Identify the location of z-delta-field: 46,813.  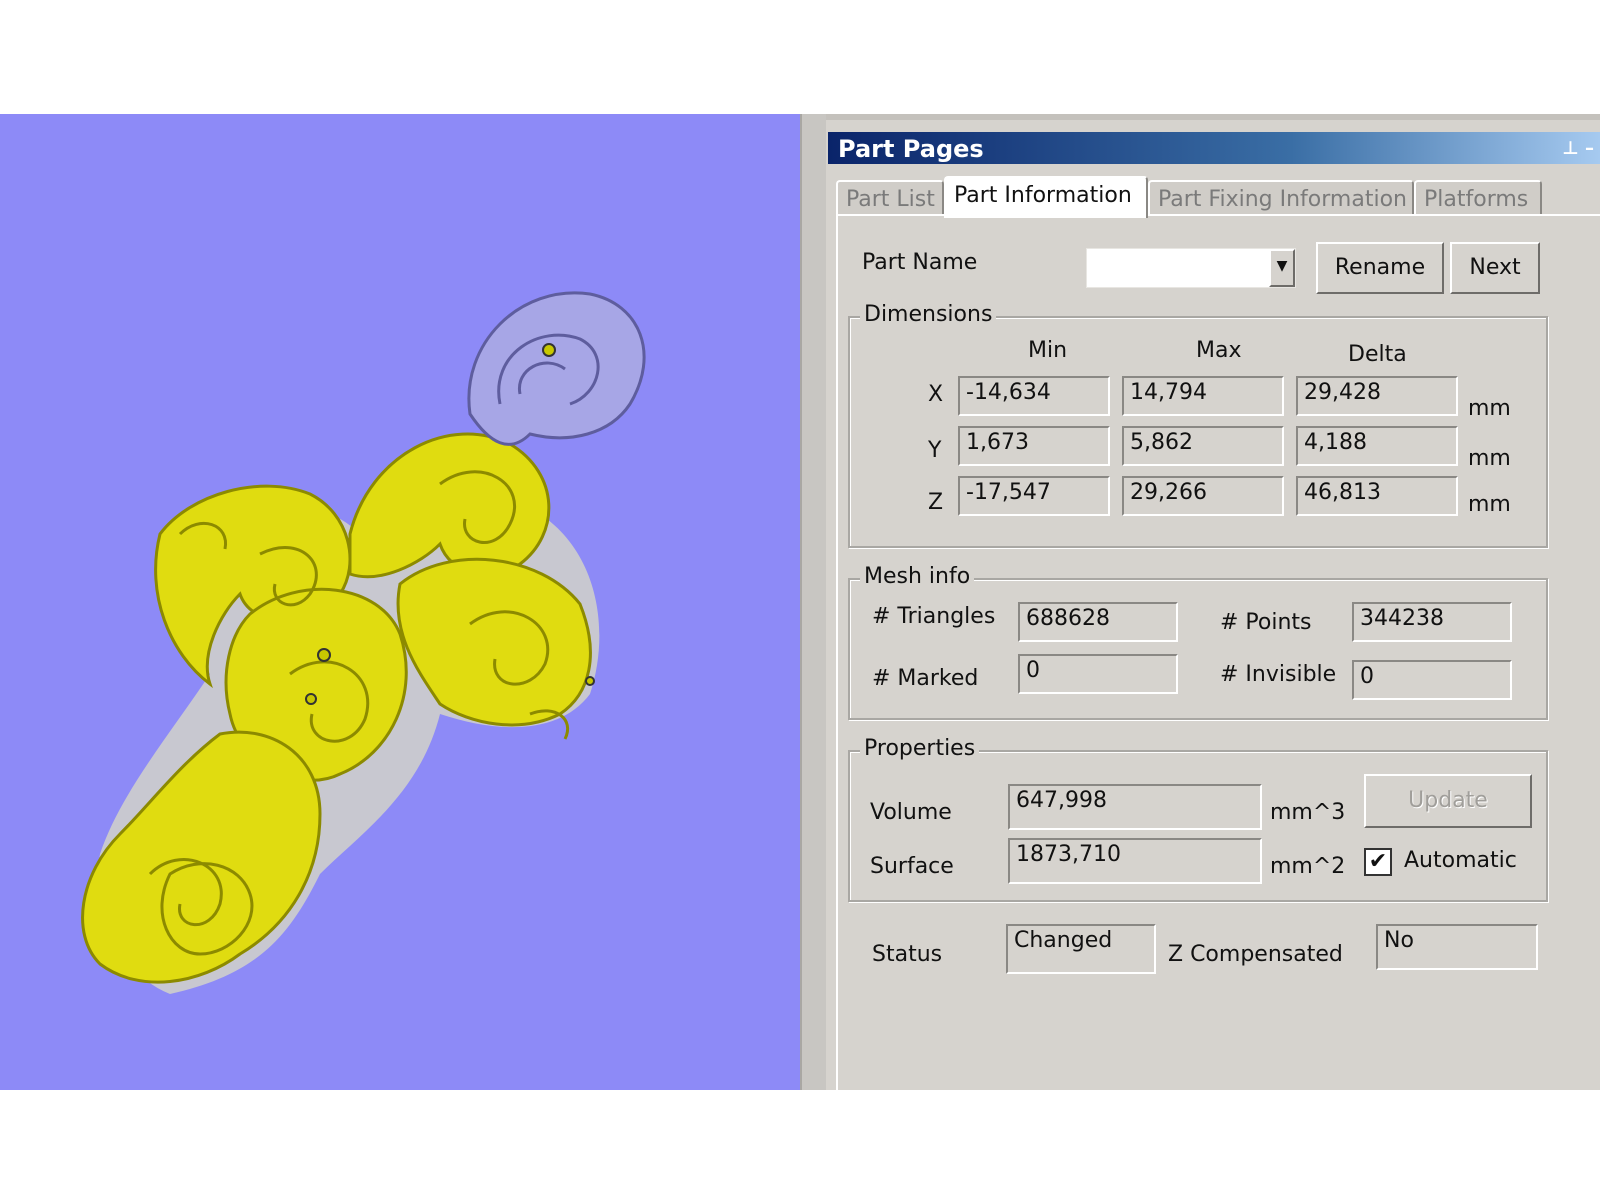
(1377, 496).